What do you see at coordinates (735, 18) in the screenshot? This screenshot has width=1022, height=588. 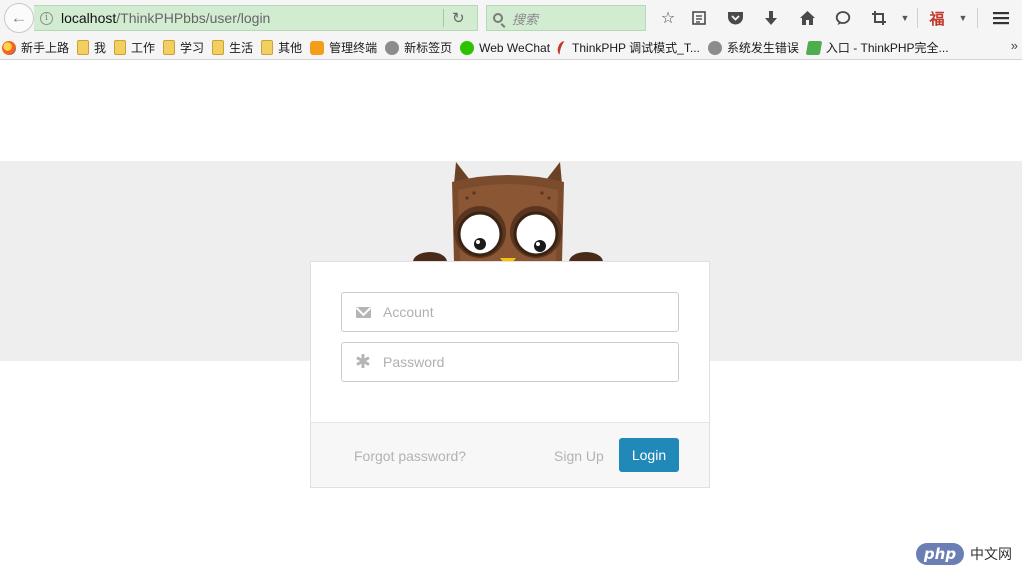 I see `pocket-icon` at bounding box center [735, 18].